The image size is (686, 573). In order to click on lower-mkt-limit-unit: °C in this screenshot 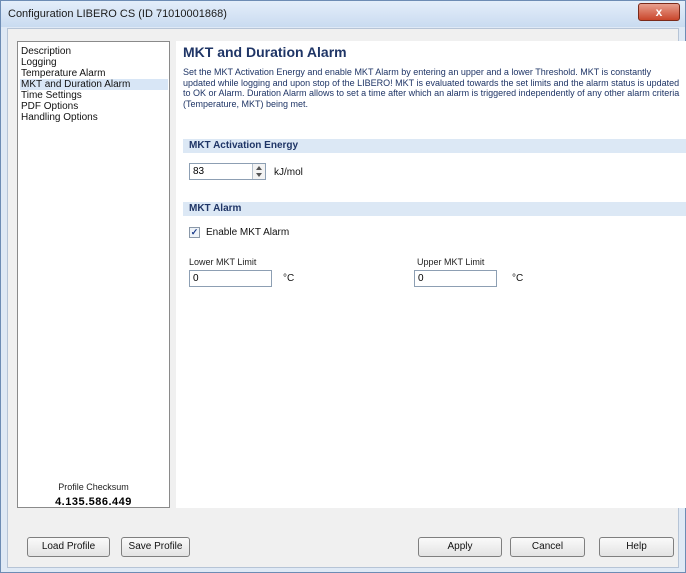, I will do `click(289, 278)`.